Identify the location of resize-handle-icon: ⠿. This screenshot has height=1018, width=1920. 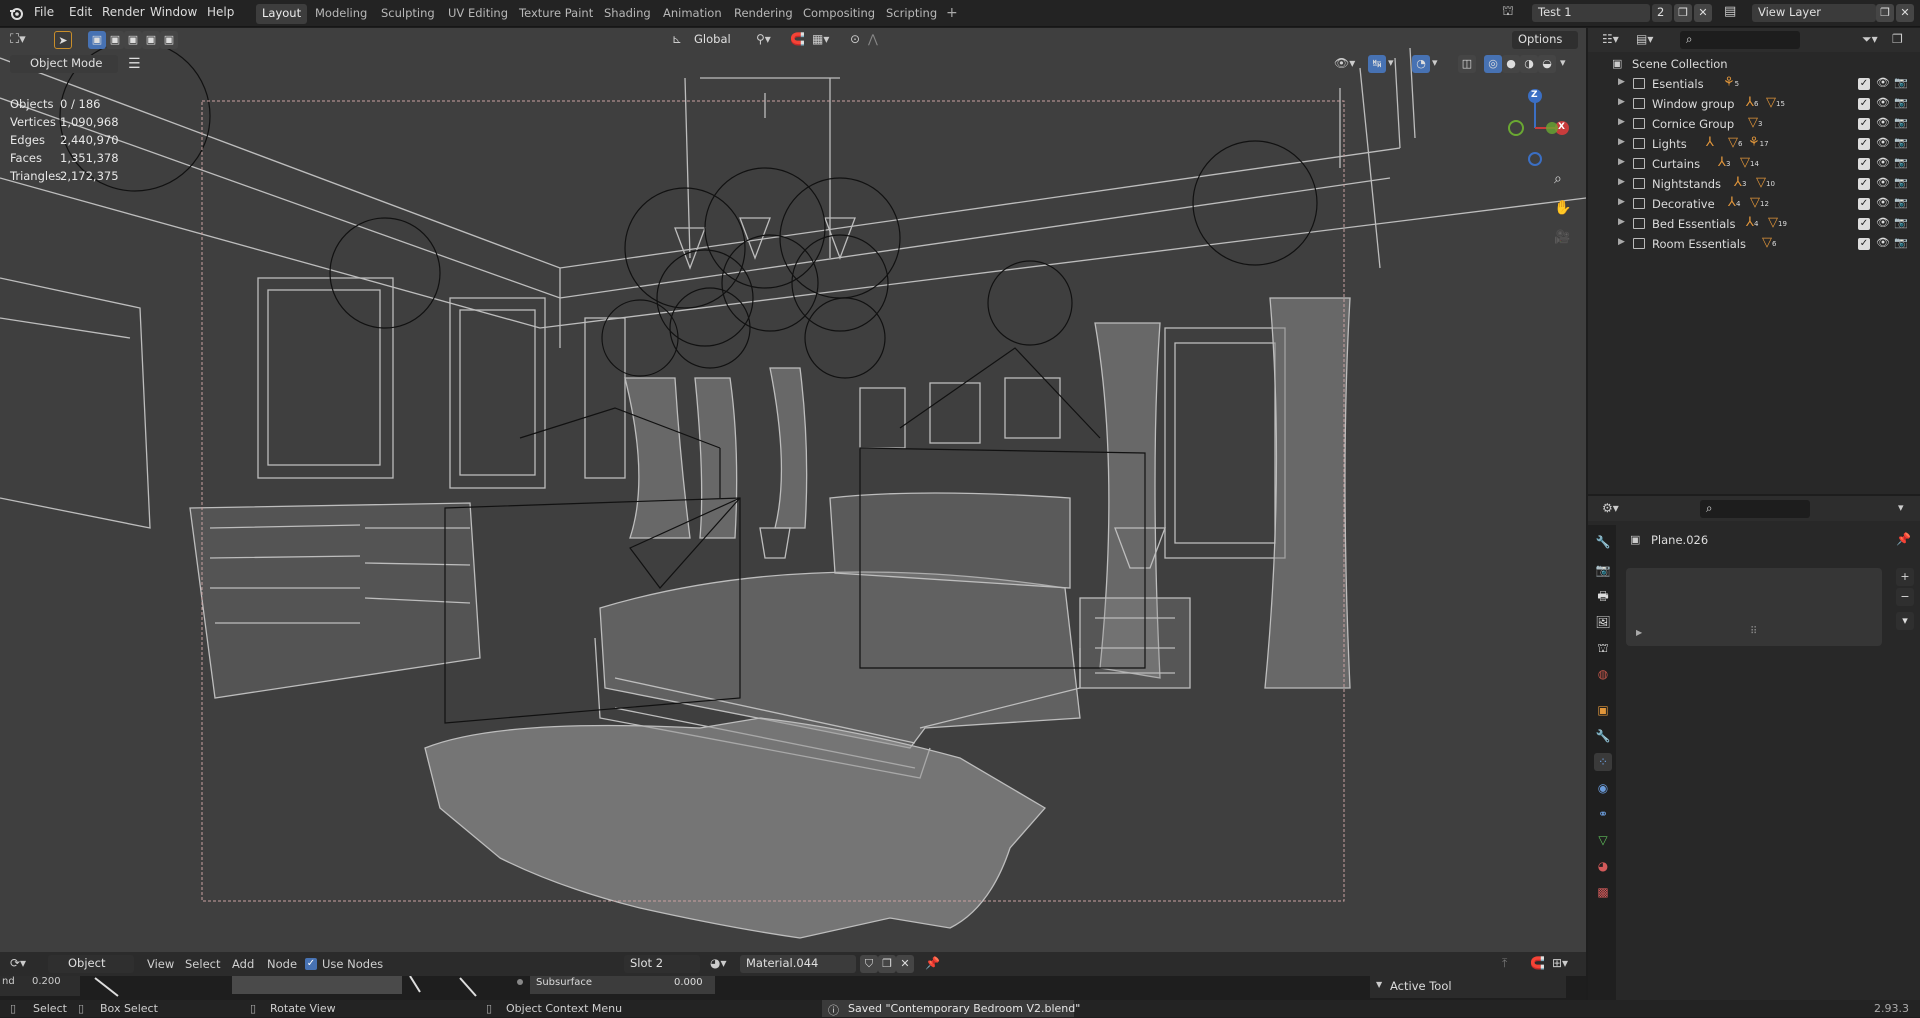
(1753, 631).